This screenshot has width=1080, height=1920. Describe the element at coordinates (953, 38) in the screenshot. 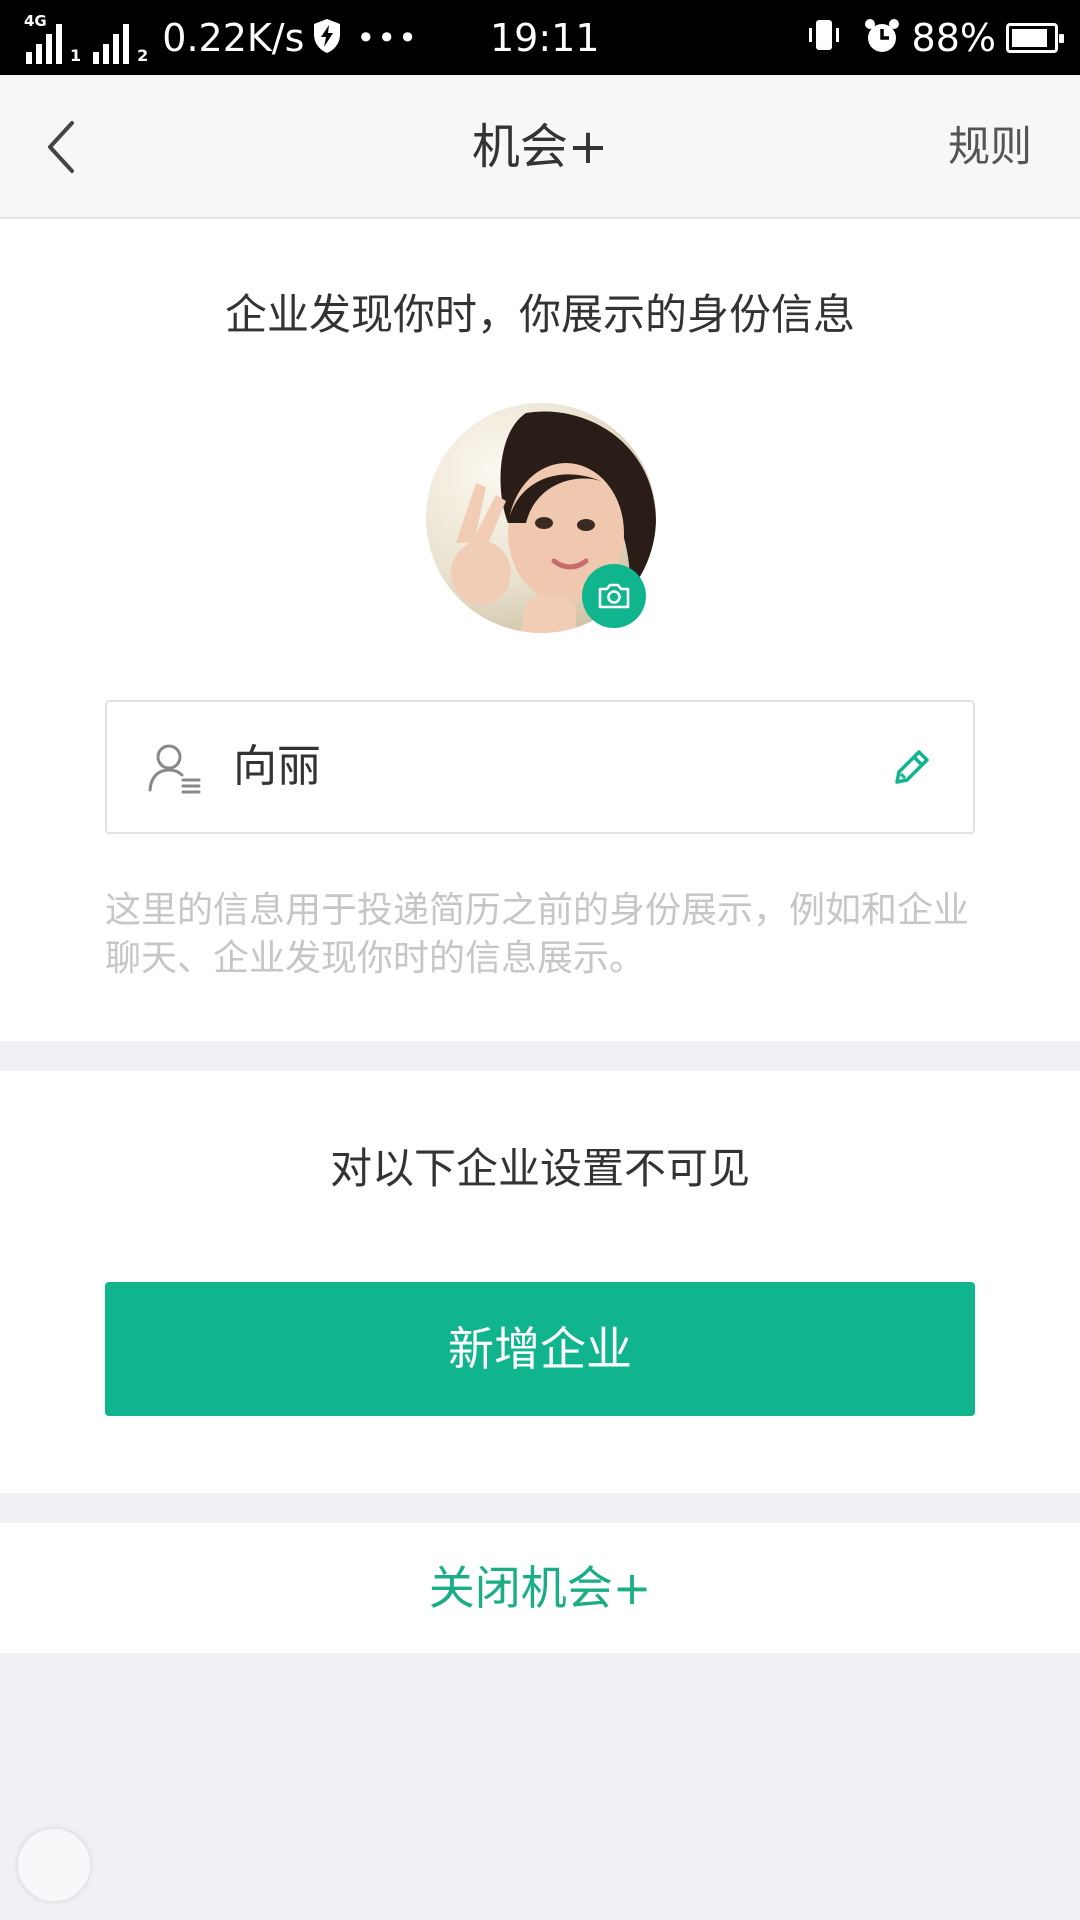

I see `battery-percent: 88%` at that location.